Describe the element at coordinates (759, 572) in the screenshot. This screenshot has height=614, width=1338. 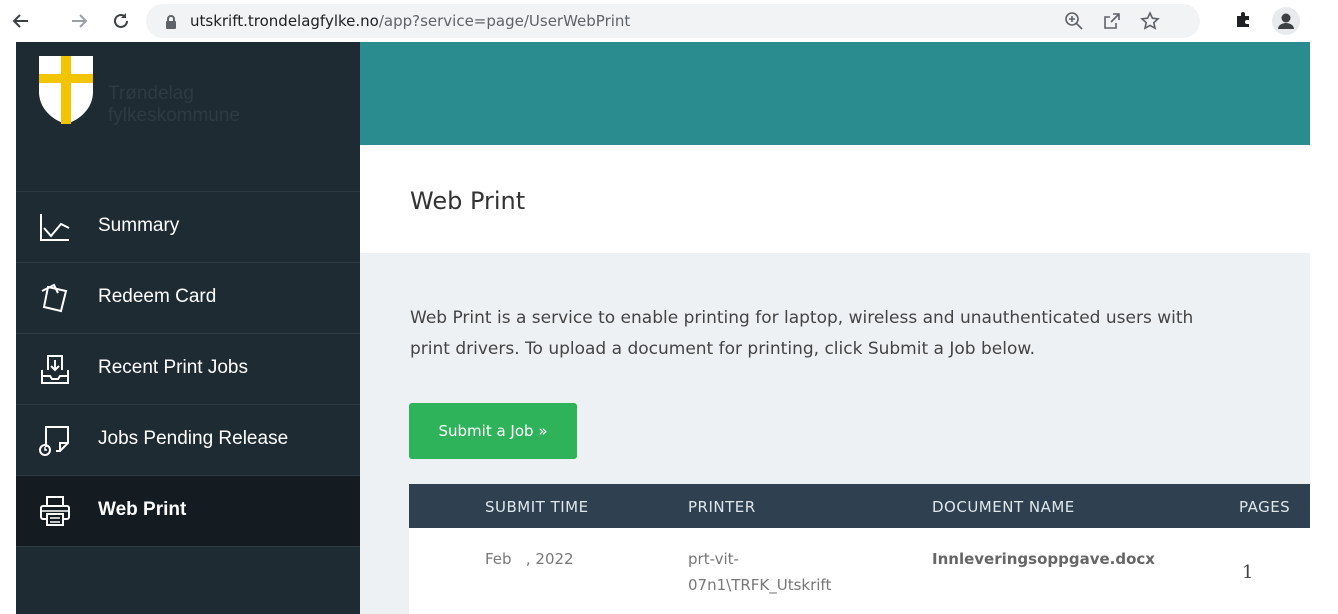
I see `cell-printer: prt-vit- 07n1\TRFK_Utskrift` at that location.